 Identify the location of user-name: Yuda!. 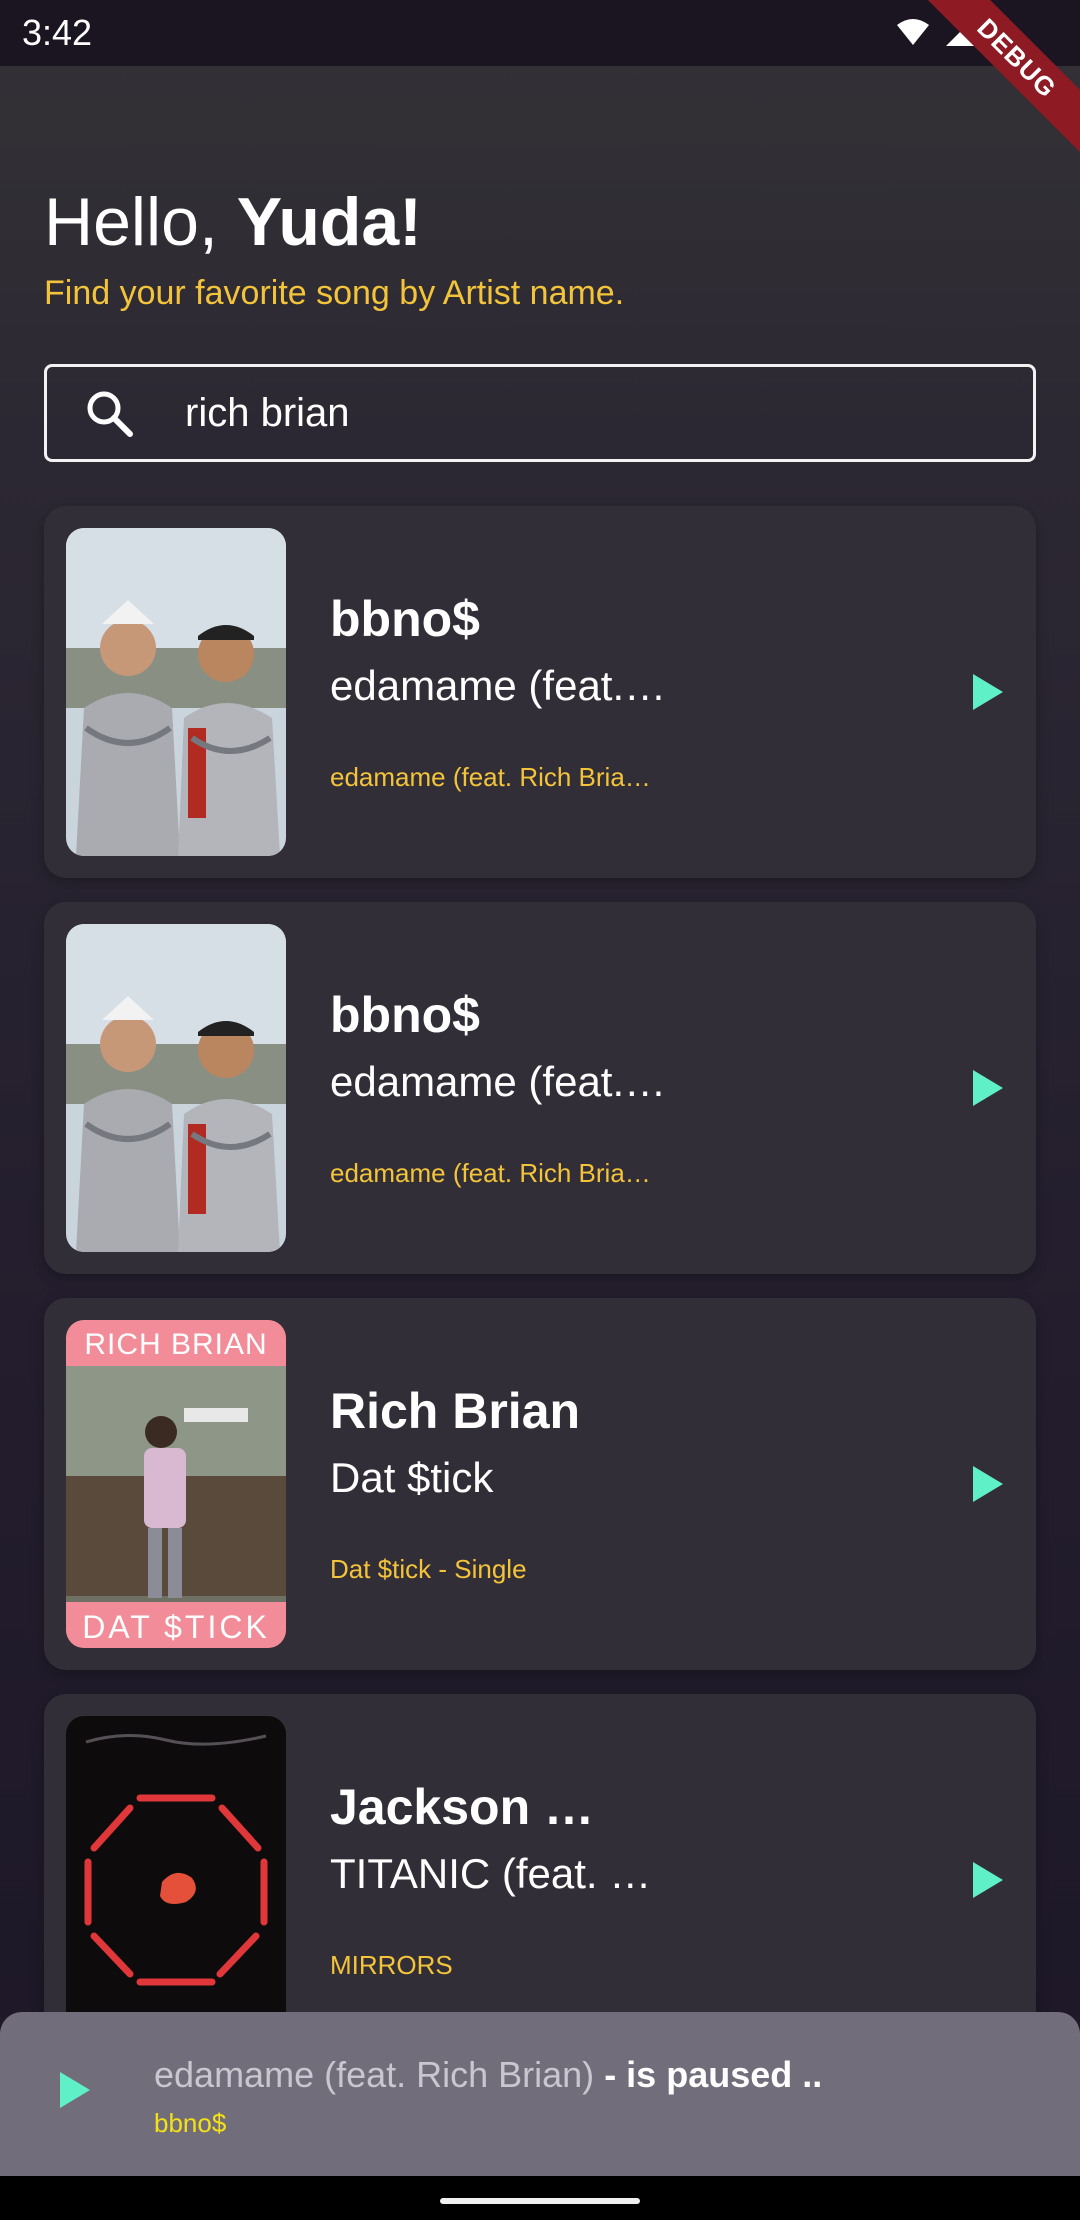
(329, 222).